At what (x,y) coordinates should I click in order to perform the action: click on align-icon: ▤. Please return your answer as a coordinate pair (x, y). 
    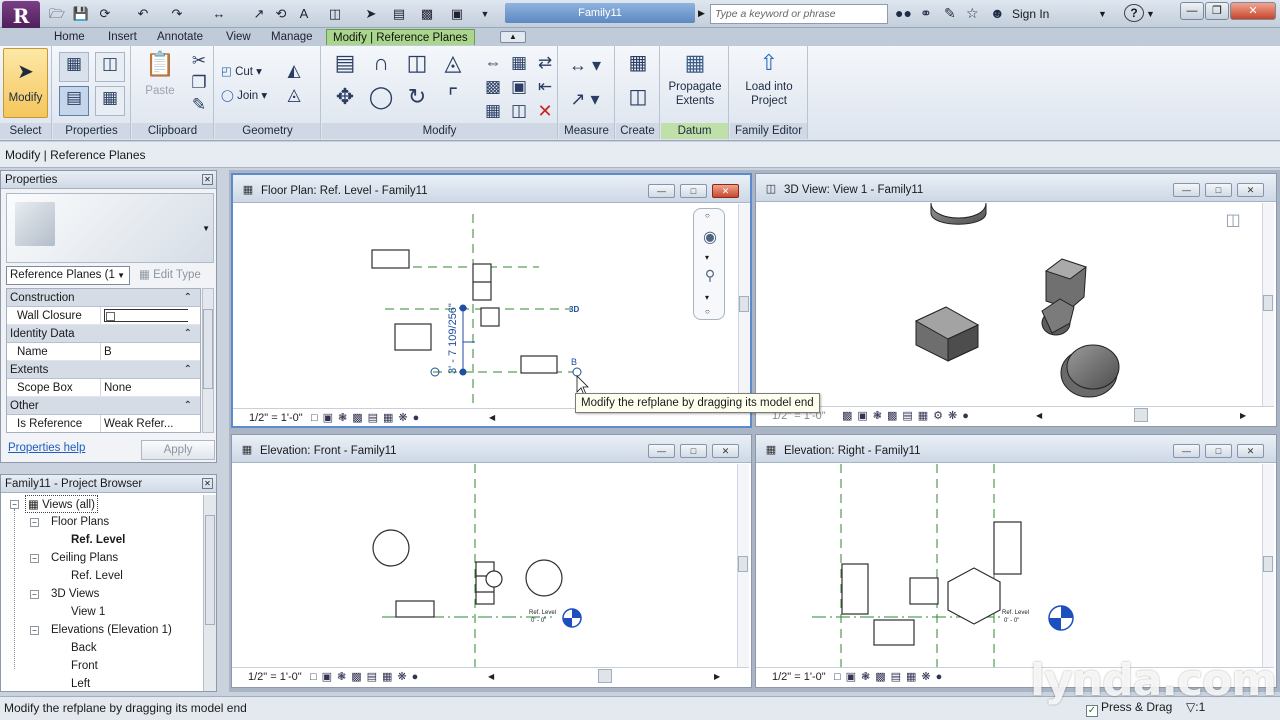
    Looking at the image, I should click on (345, 67).